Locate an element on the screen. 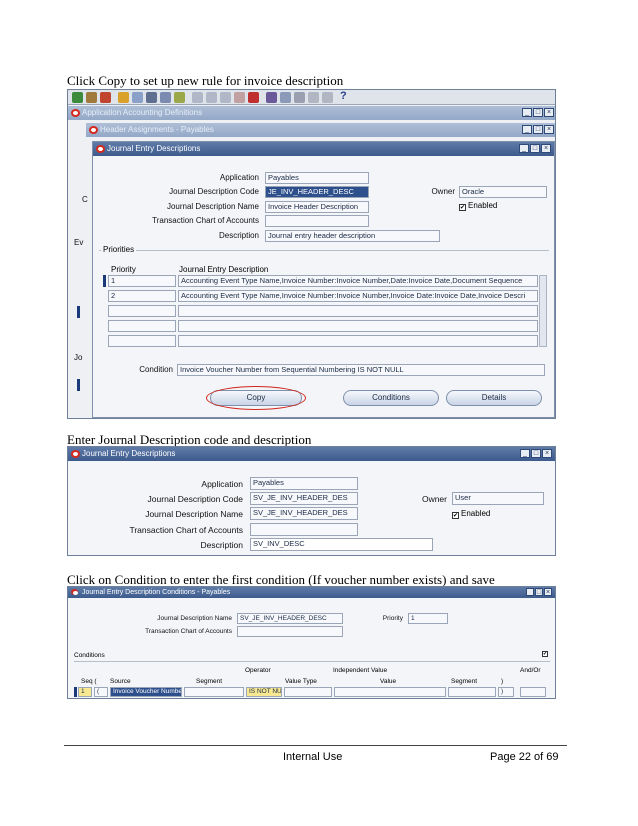  details-button: Details is located at coordinates (494, 398).